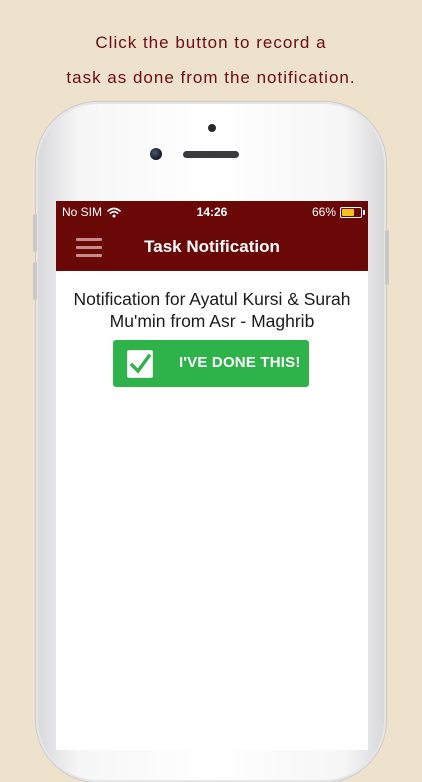  I want to click on checkmark-icon, so click(140, 363).